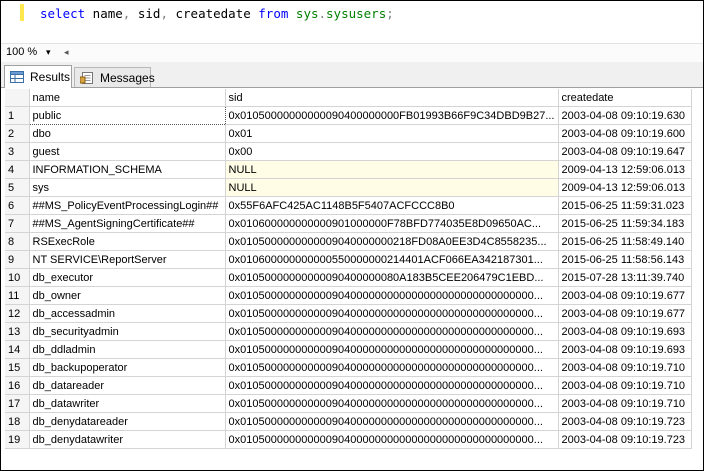  Describe the element at coordinates (127, 133) in the screenshot. I see `cell-name: dbo` at that location.